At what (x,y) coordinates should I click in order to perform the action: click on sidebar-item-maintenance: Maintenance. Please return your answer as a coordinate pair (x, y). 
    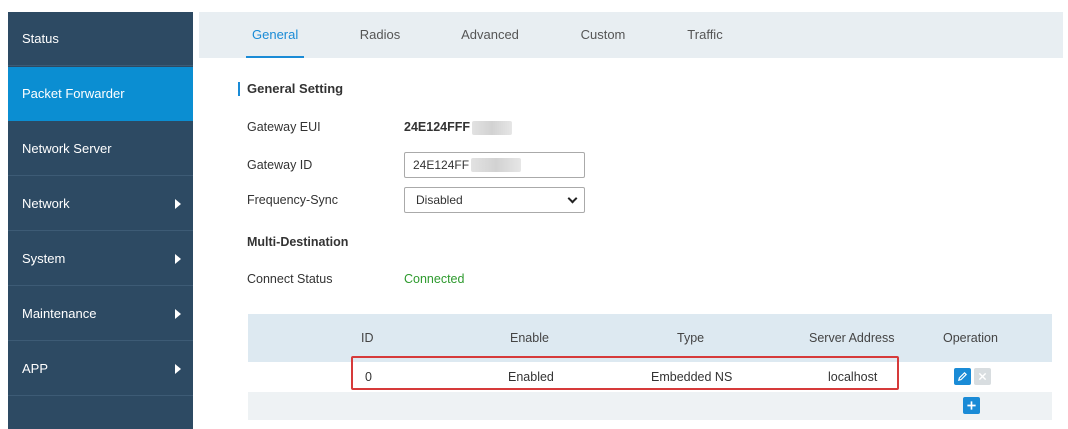
    Looking at the image, I should click on (100, 314).